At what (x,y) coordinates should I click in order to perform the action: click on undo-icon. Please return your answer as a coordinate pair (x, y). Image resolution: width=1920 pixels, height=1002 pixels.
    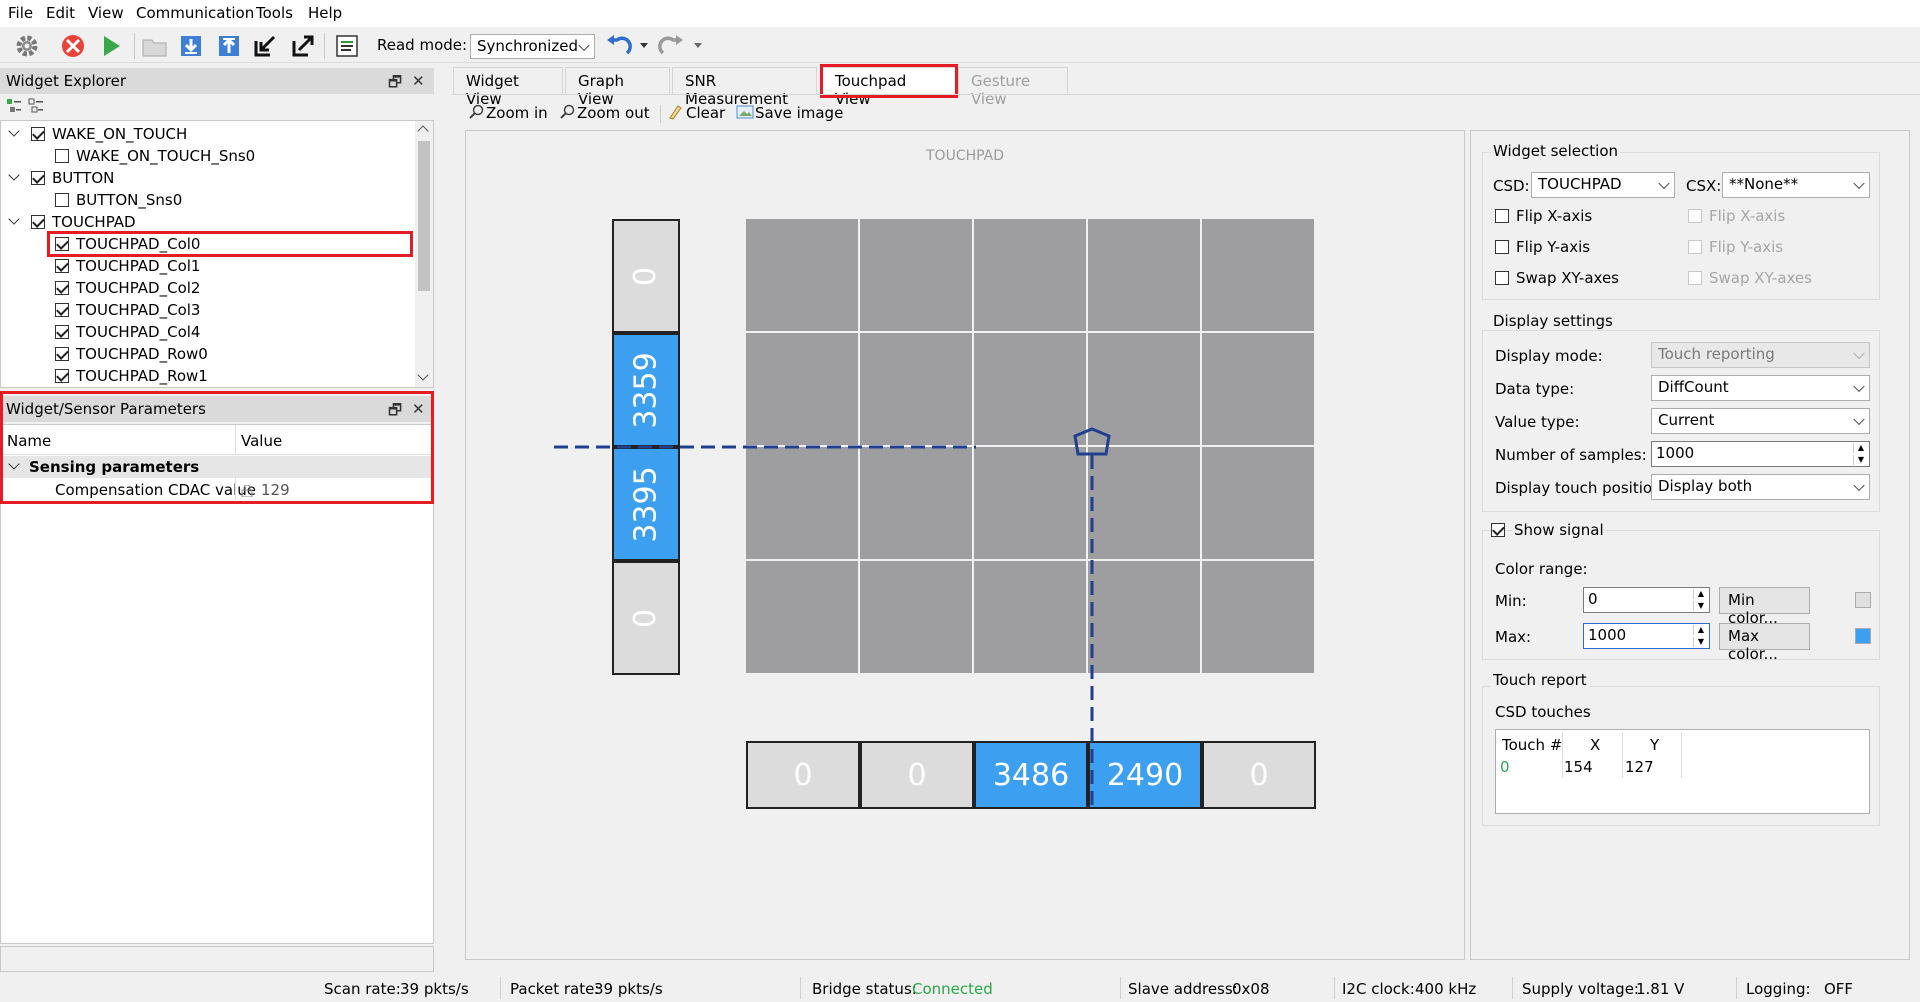
    Looking at the image, I should click on (619, 46).